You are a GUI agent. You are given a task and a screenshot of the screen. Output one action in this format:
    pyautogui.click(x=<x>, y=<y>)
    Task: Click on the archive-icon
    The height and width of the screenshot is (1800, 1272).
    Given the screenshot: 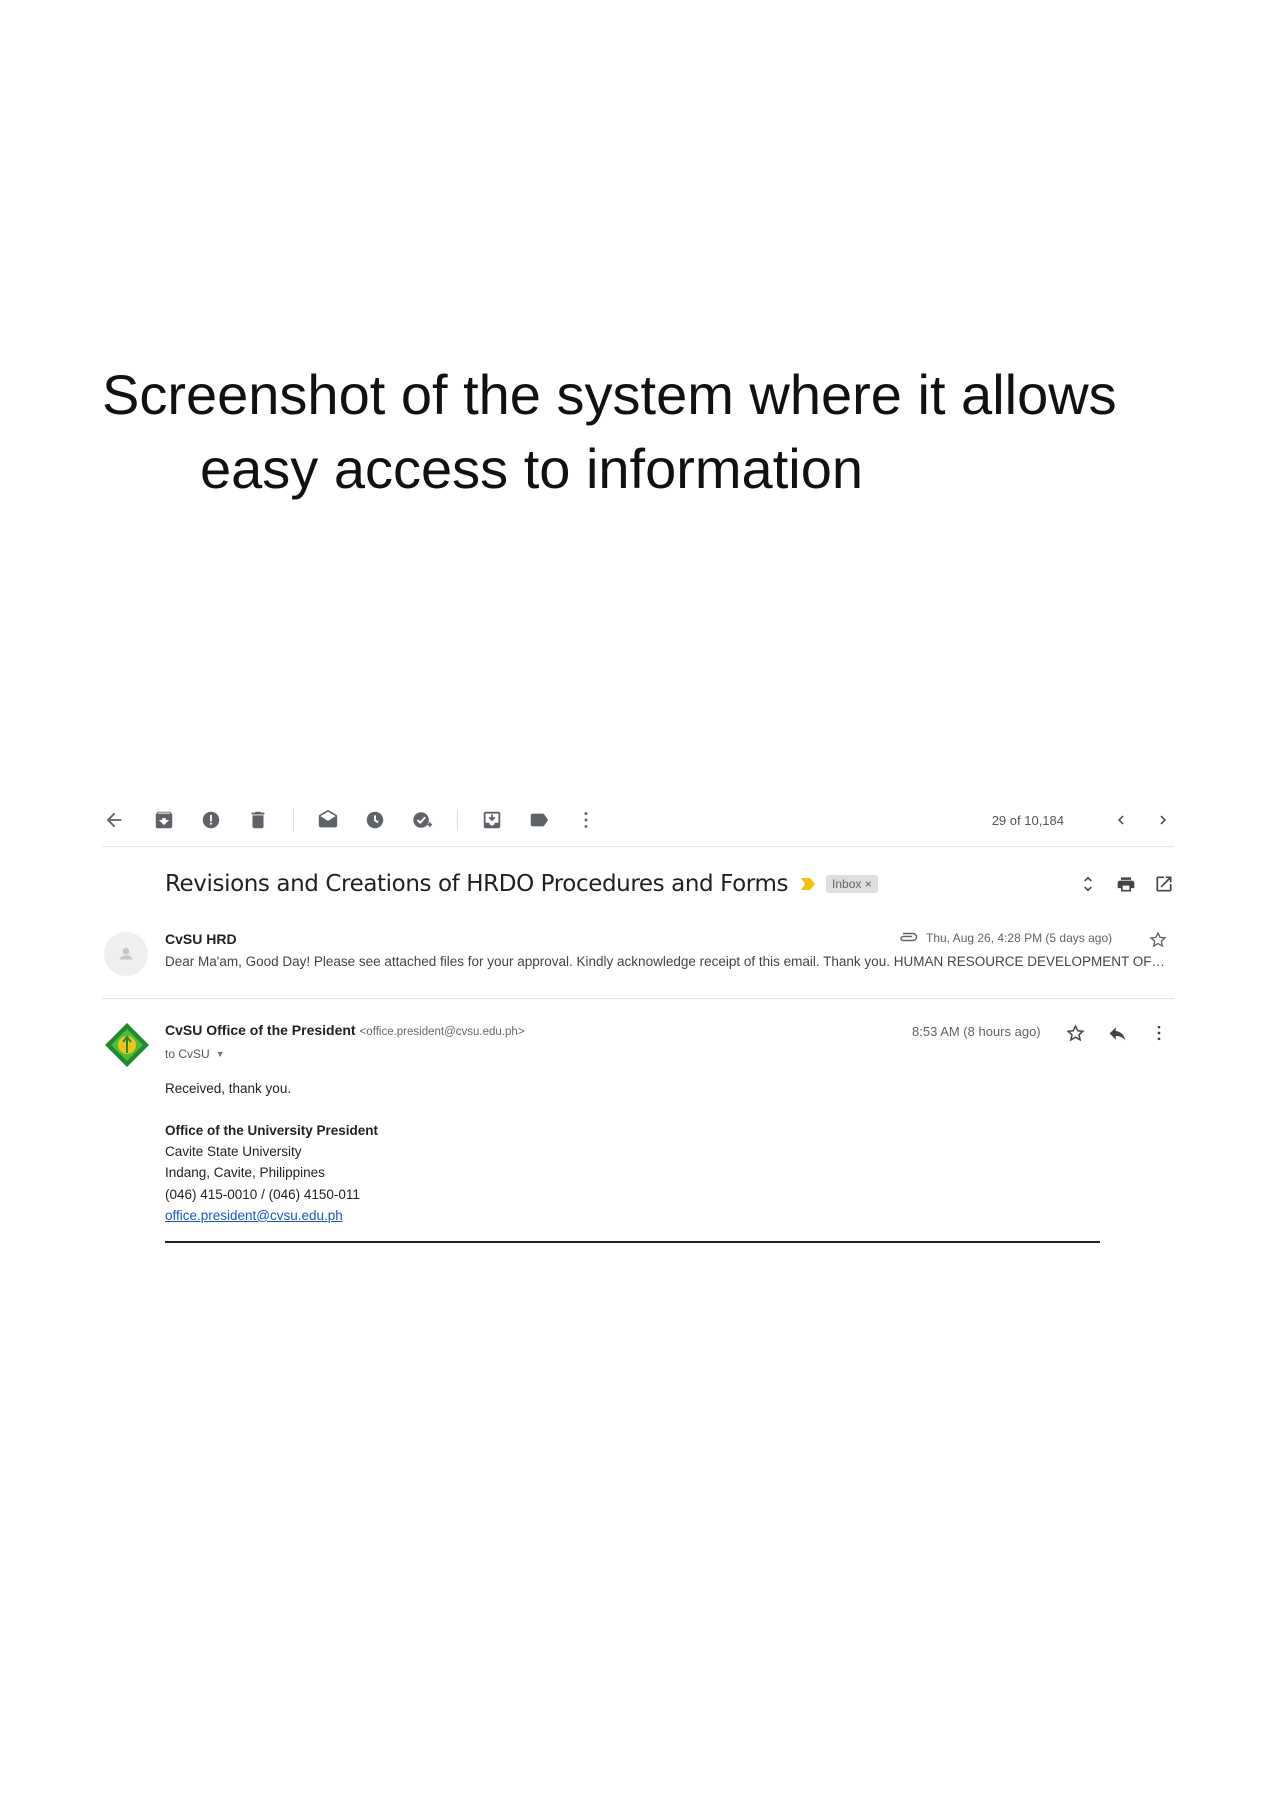 What is the action you would take?
    pyautogui.click(x=164, y=820)
    